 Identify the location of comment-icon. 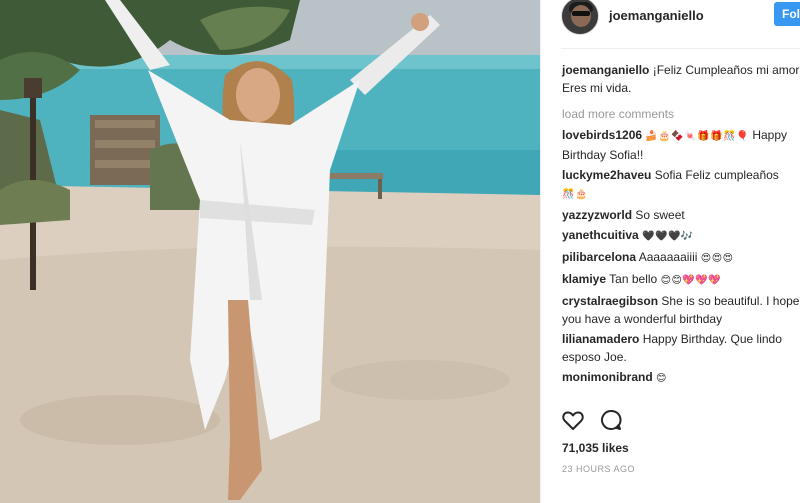
(611, 420).